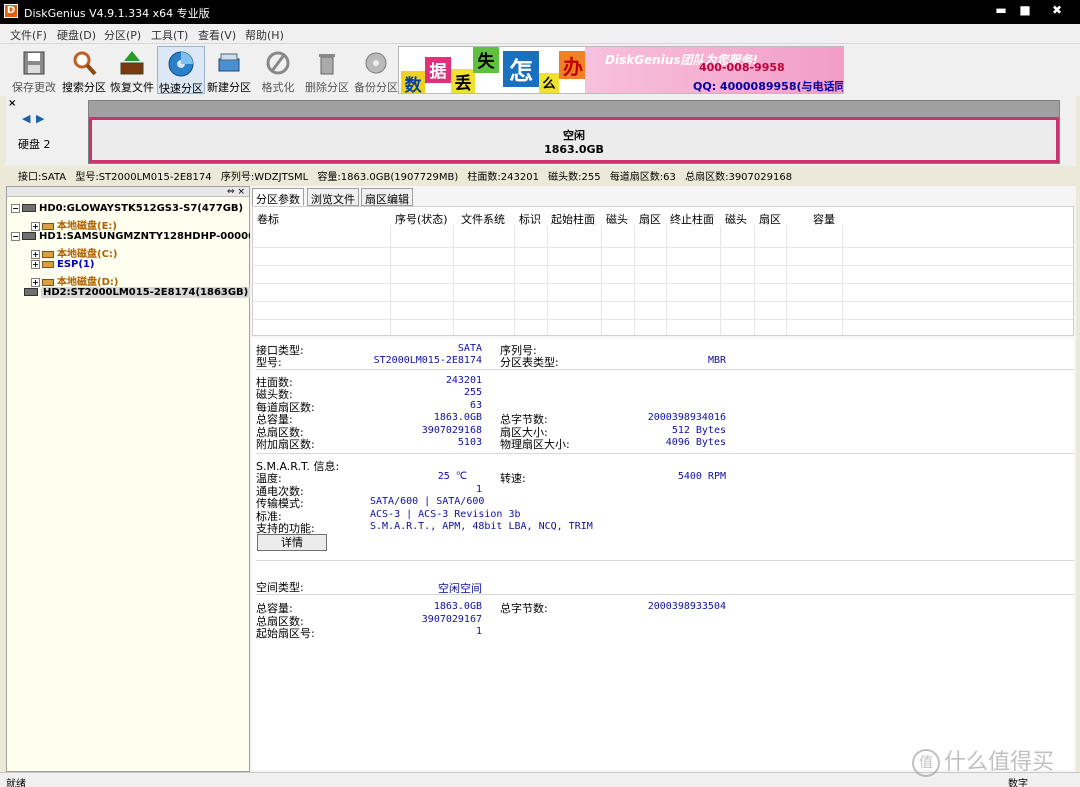 Image resolution: width=1080 pixels, height=787 pixels. Describe the element at coordinates (12, 103) in the screenshot. I see `close-panel-icon: ×` at that location.